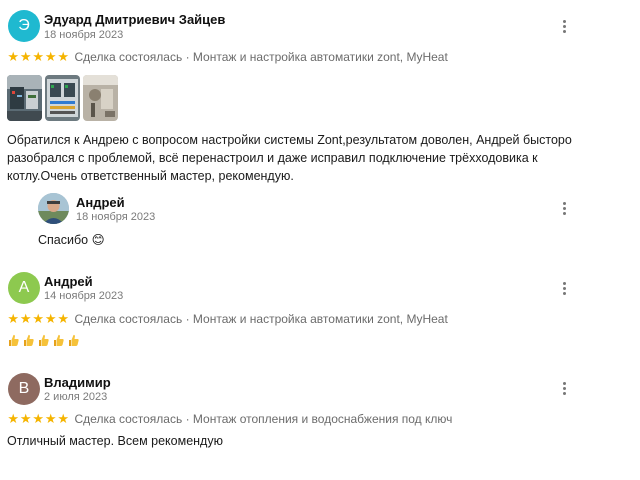 The image size is (640, 480). Describe the element at coordinates (68, 281) in the screenshot. I see `reviewer-name: Андрей` at that location.